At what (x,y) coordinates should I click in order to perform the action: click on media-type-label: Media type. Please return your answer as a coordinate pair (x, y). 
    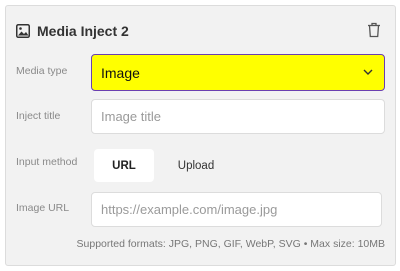
    Looking at the image, I should click on (42, 71).